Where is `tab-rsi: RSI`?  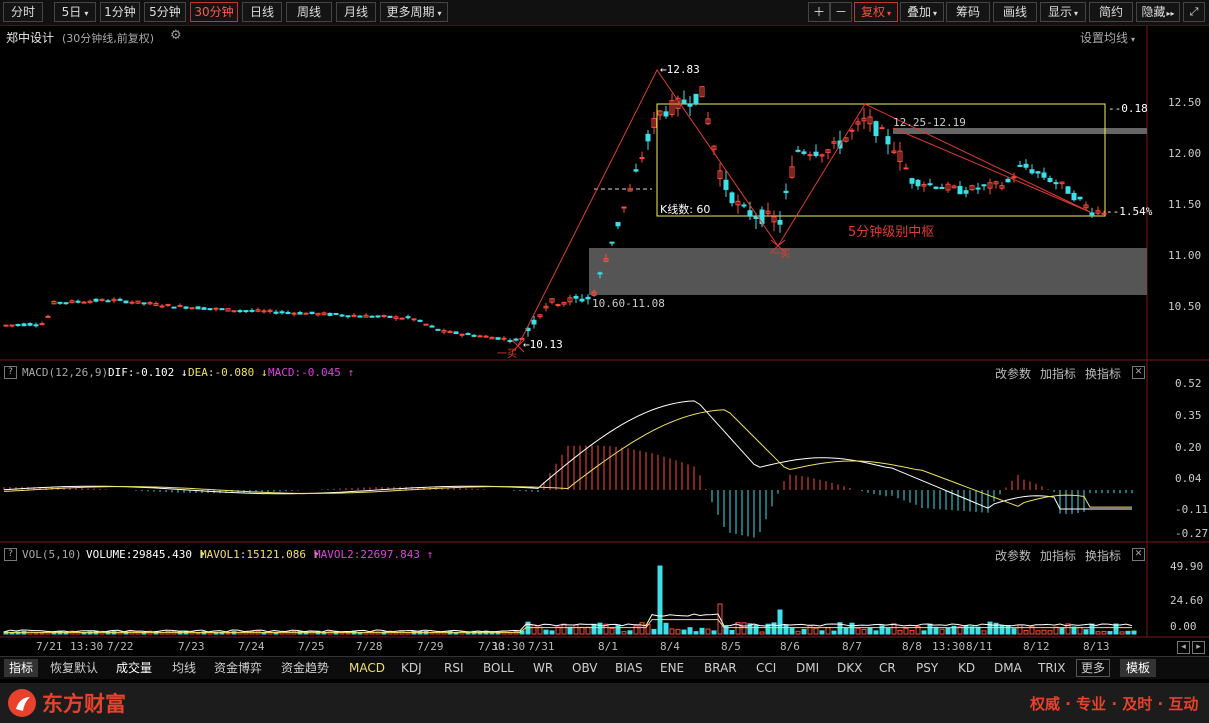 tab-rsi: RSI is located at coordinates (454, 668).